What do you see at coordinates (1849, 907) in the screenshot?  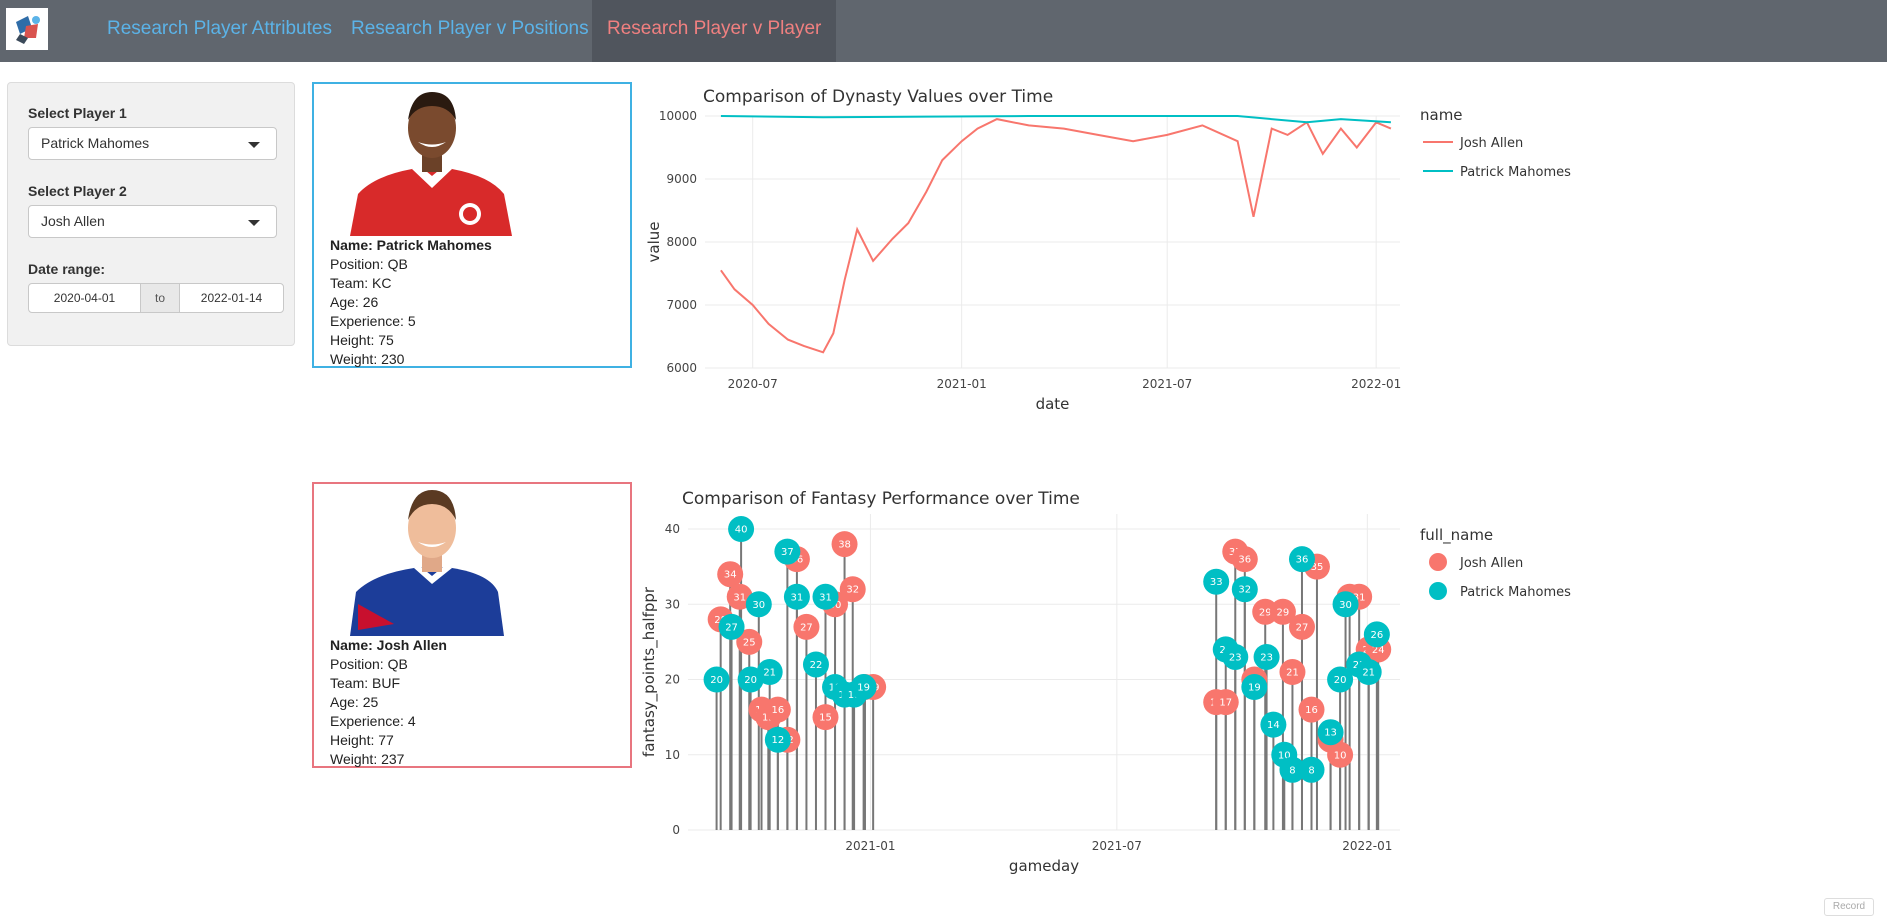 I see `record-button: Record` at bounding box center [1849, 907].